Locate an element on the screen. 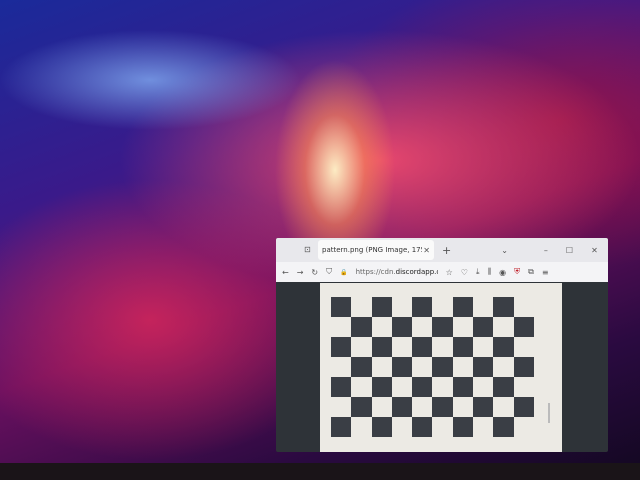  account-icon: ◉ is located at coordinates (502, 272).